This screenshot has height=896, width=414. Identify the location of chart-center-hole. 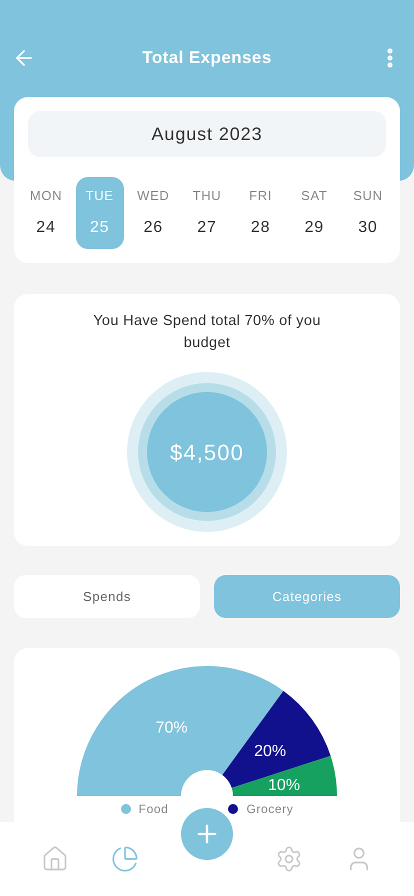
(207, 783).